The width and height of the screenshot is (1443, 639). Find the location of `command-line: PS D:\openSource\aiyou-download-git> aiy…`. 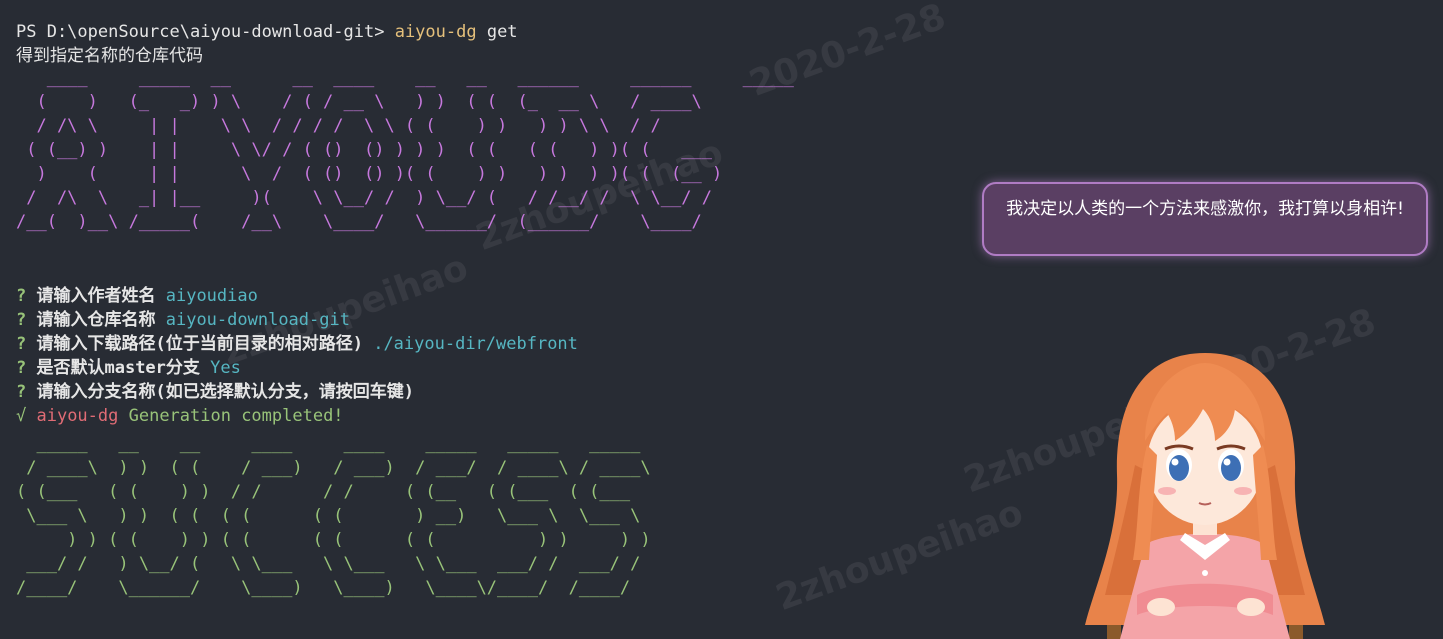

command-line: PS D:\openSource\aiyou-download-git> aiy… is located at coordinates (267, 32).